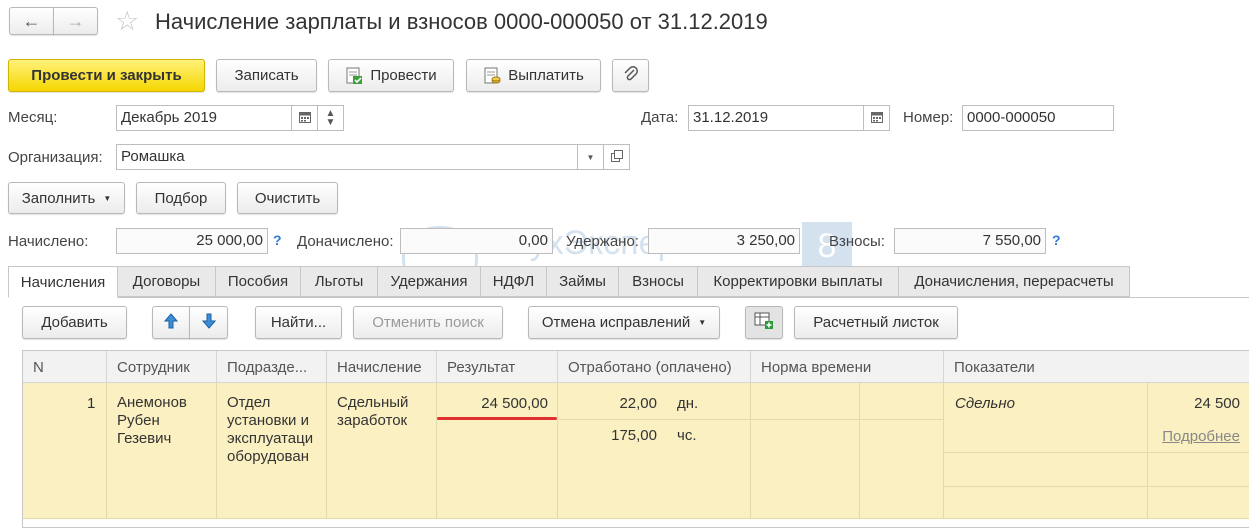 The width and height of the screenshot is (1249, 528). What do you see at coordinates (1096, 367) in the screenshot?
I see `col-header-indicators: Показатели` at bounding box center [1096, 367].